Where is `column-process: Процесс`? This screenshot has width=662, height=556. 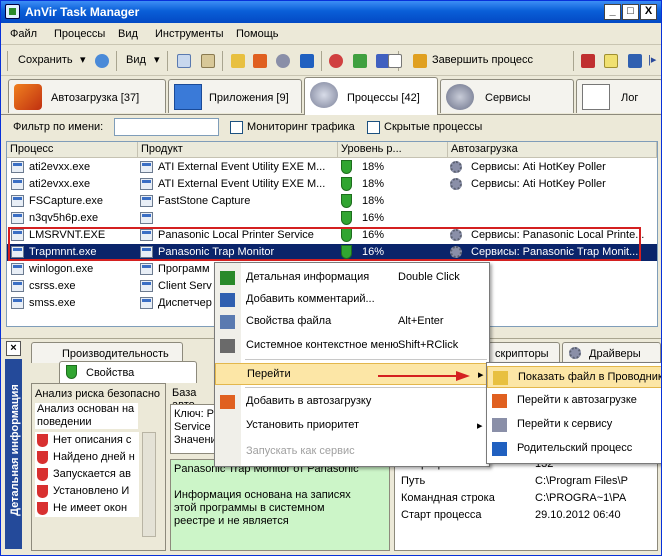 column-process: Процесс is located at coordinates (72, 150).